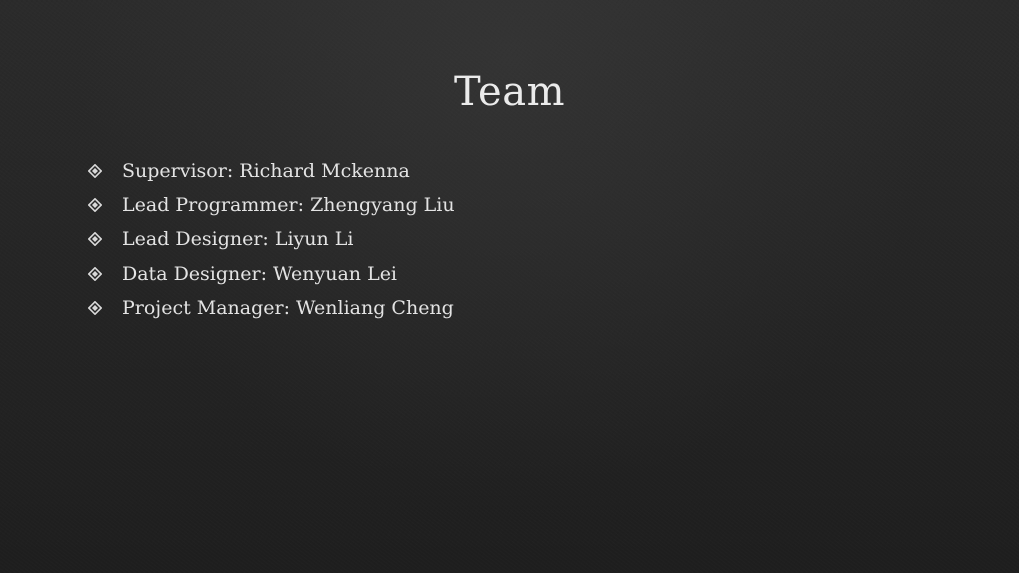 The width and height of the screenshot is (1019, 573). What do you see at coordinates (288, 205) in the screenshot?
I see `list-item-text: Lead Programmer: Zhengyang Liu` at bounding box center [288, 205].